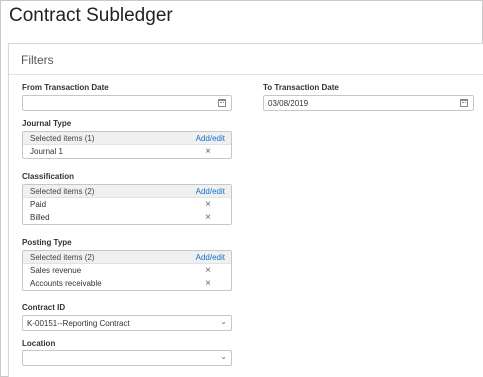 The height and width of the screenshot is (377, 483). What do you see at coordinates (301, 87) in the screenshot?
I see `to-date-label: To Transaction Date` at bounding box center [301, 87].